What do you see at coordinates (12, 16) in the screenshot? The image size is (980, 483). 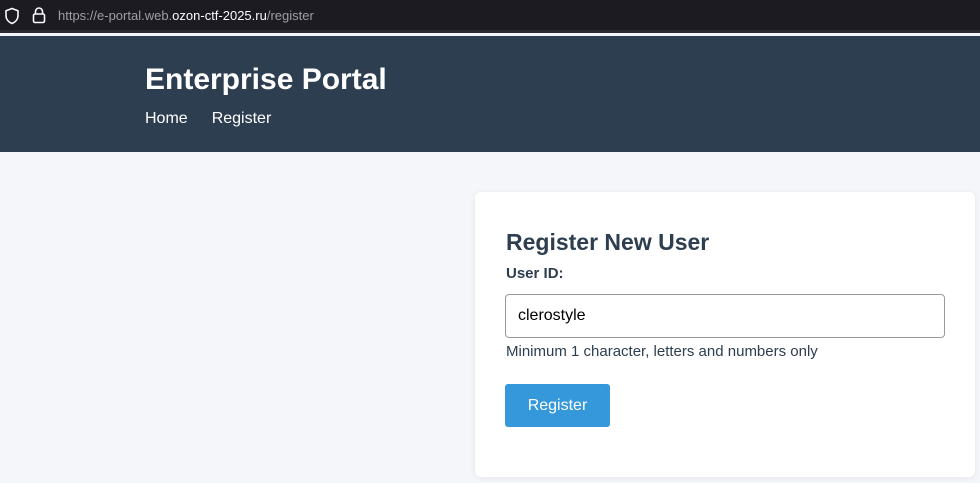 I see `shield-icon` at bounding box center [12, 16].